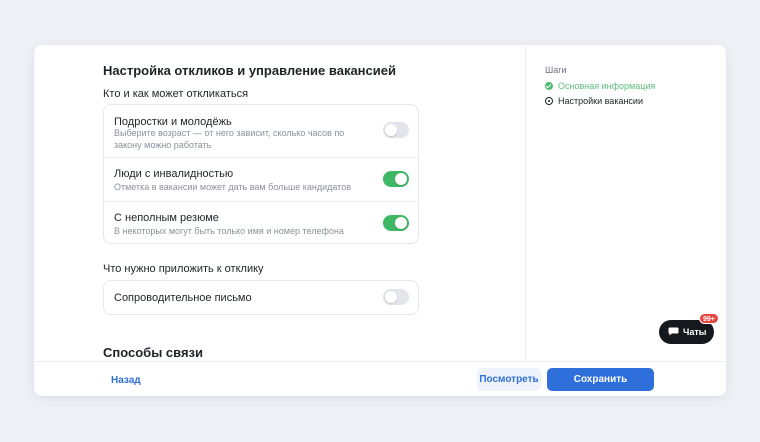  I want to click on teenagers-toggle, so click(396, 130).